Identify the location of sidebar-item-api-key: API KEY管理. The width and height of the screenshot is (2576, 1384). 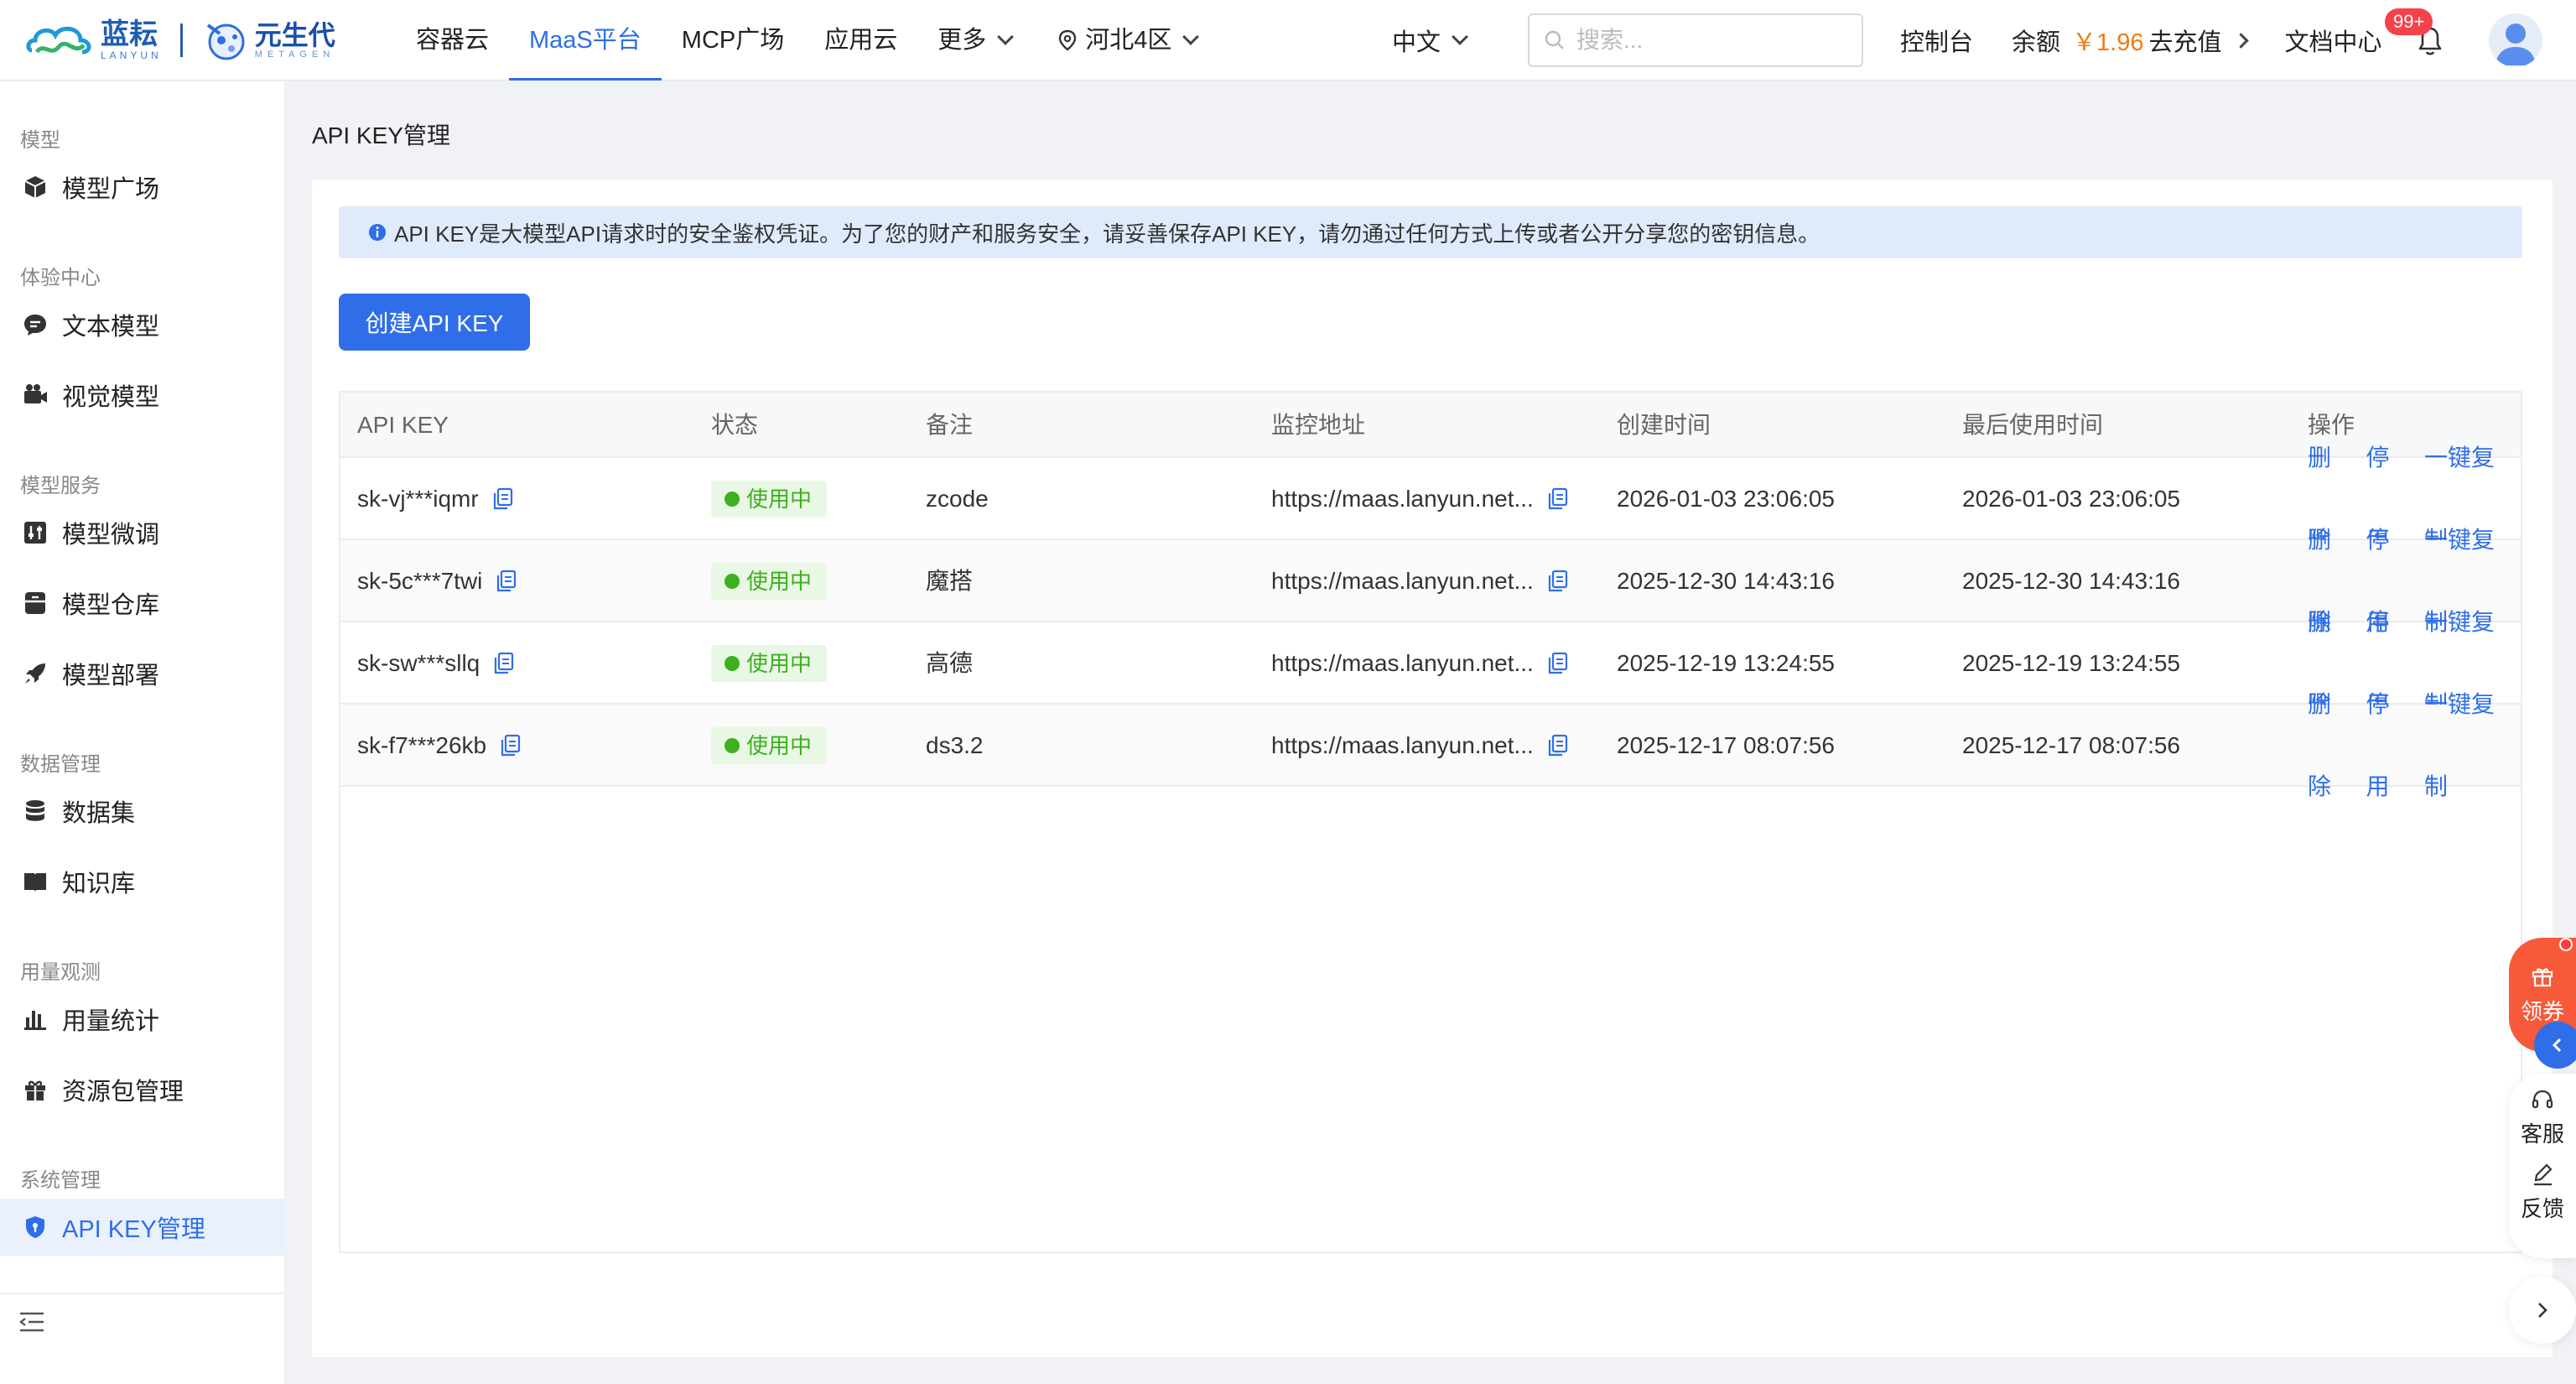
(142, 1227).